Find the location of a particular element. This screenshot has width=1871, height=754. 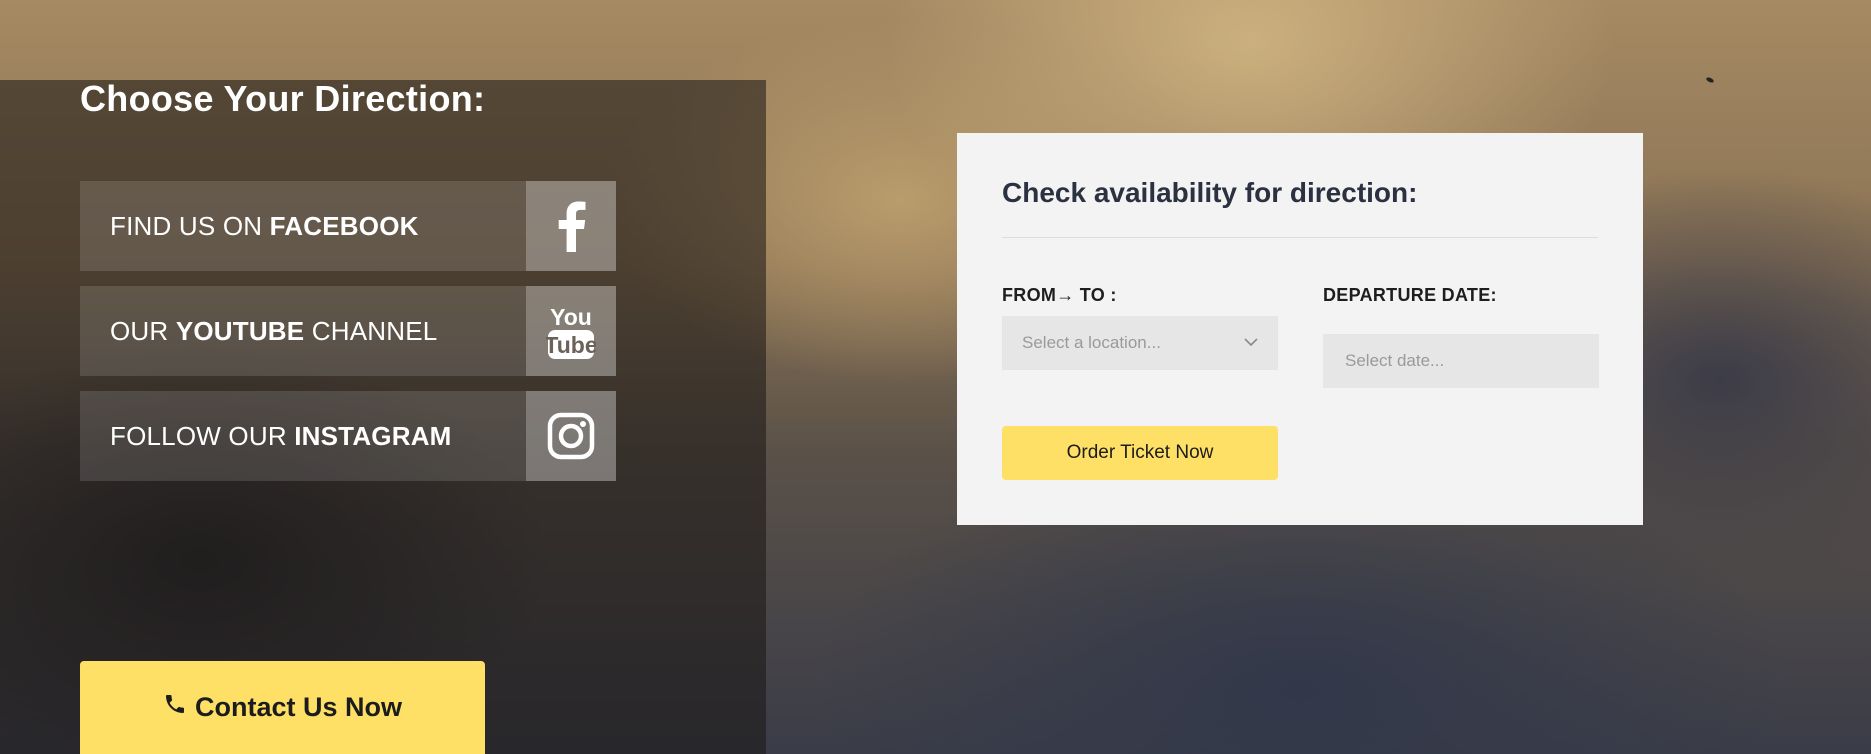

youtube-link-label: OUR YOUTUBE CHANNEL is located at coordinates (274, 330).